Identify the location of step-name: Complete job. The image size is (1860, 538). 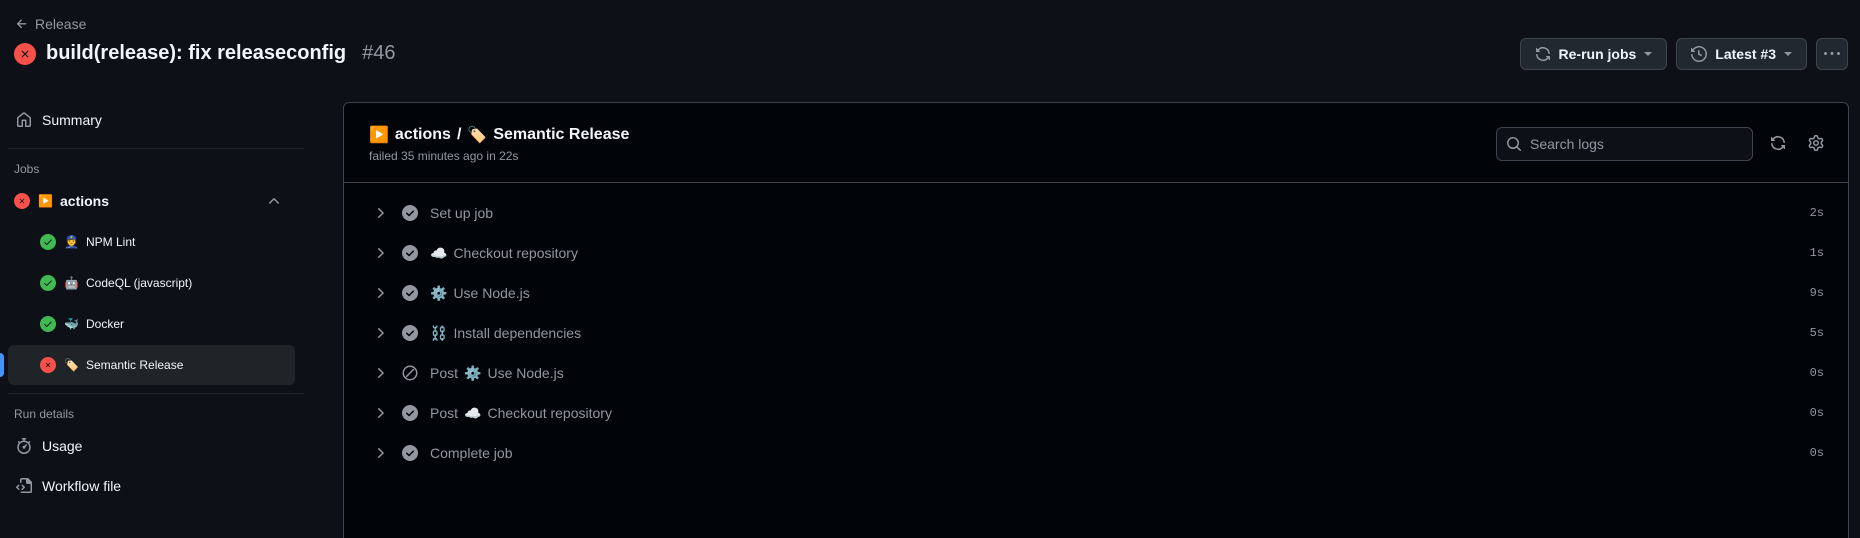
(471, 453).